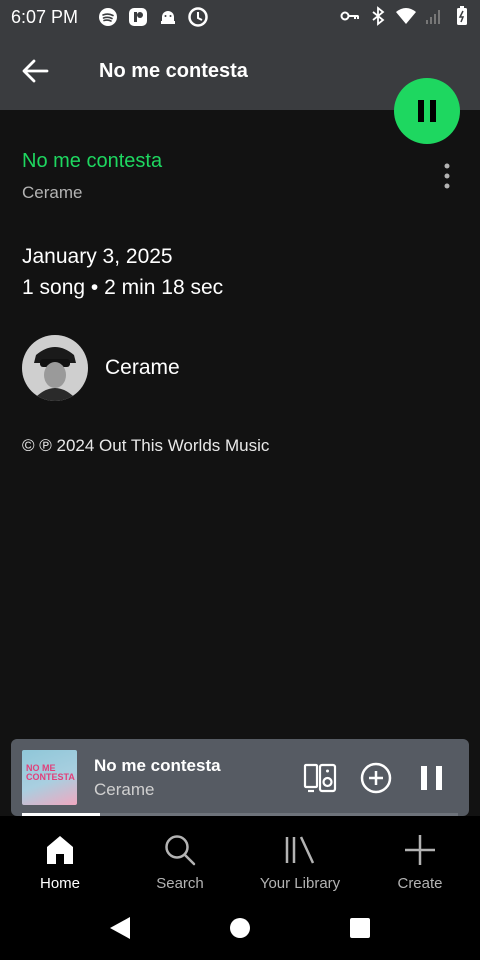 This screenshot has width=480, height=960. Describe the element at coordinates (240, 16) in the screenshot. I see `status-bar: 6:07 PM` at that location.